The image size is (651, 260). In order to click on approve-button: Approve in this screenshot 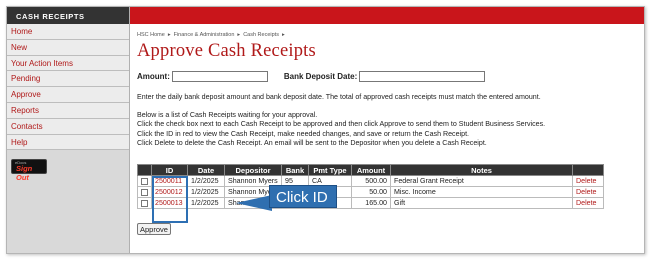, I will do `click(154, 229)`.